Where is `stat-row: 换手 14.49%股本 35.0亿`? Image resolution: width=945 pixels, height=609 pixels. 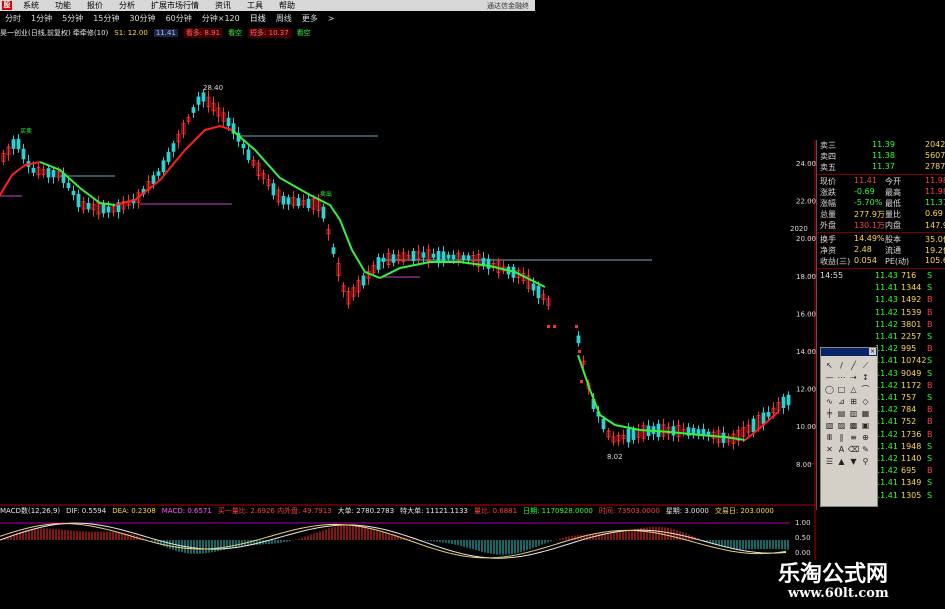
stat-row: 换手 14.49%股本 35.0亿 is located at coordinates (881, 239).